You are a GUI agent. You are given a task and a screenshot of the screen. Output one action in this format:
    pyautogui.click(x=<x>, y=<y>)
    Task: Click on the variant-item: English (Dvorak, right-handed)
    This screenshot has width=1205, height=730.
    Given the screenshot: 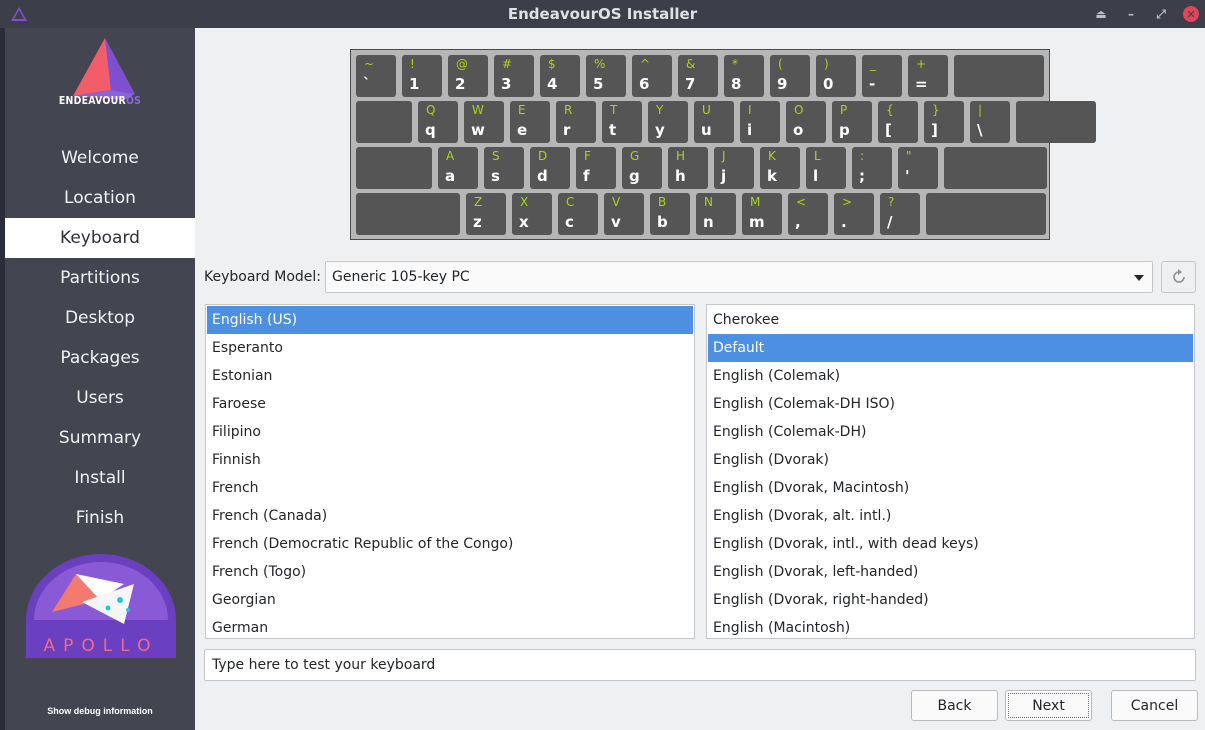 What is the action you would take?
    pyautogui.click(x=950, y=600)
    